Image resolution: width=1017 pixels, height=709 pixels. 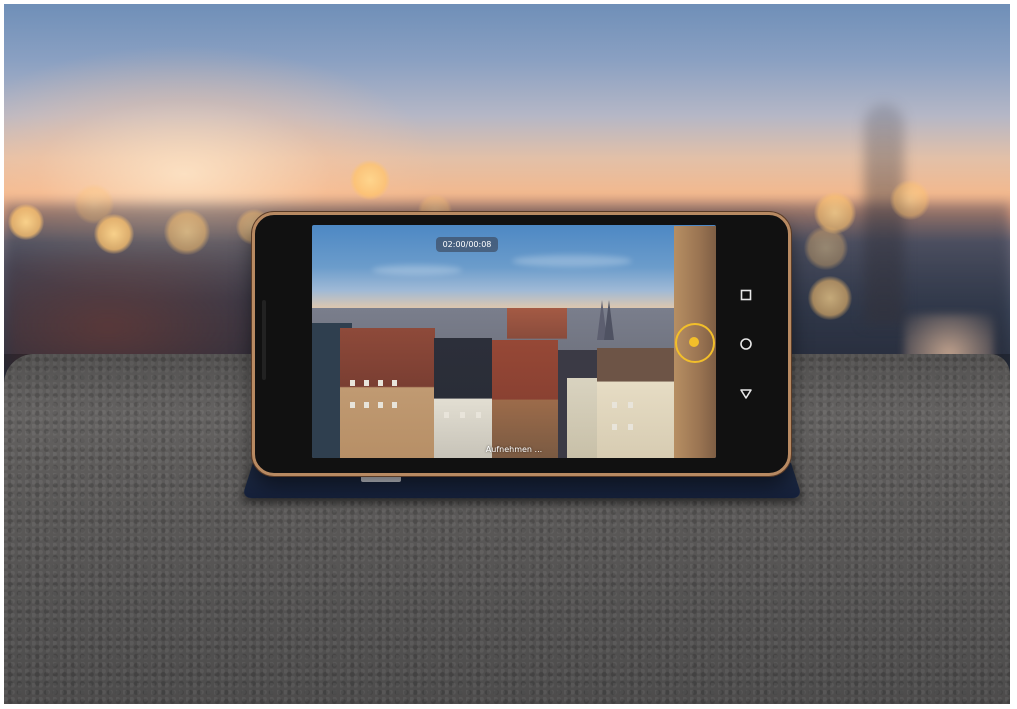 I want to click on red-roof-house, so click(x=387, y=393).